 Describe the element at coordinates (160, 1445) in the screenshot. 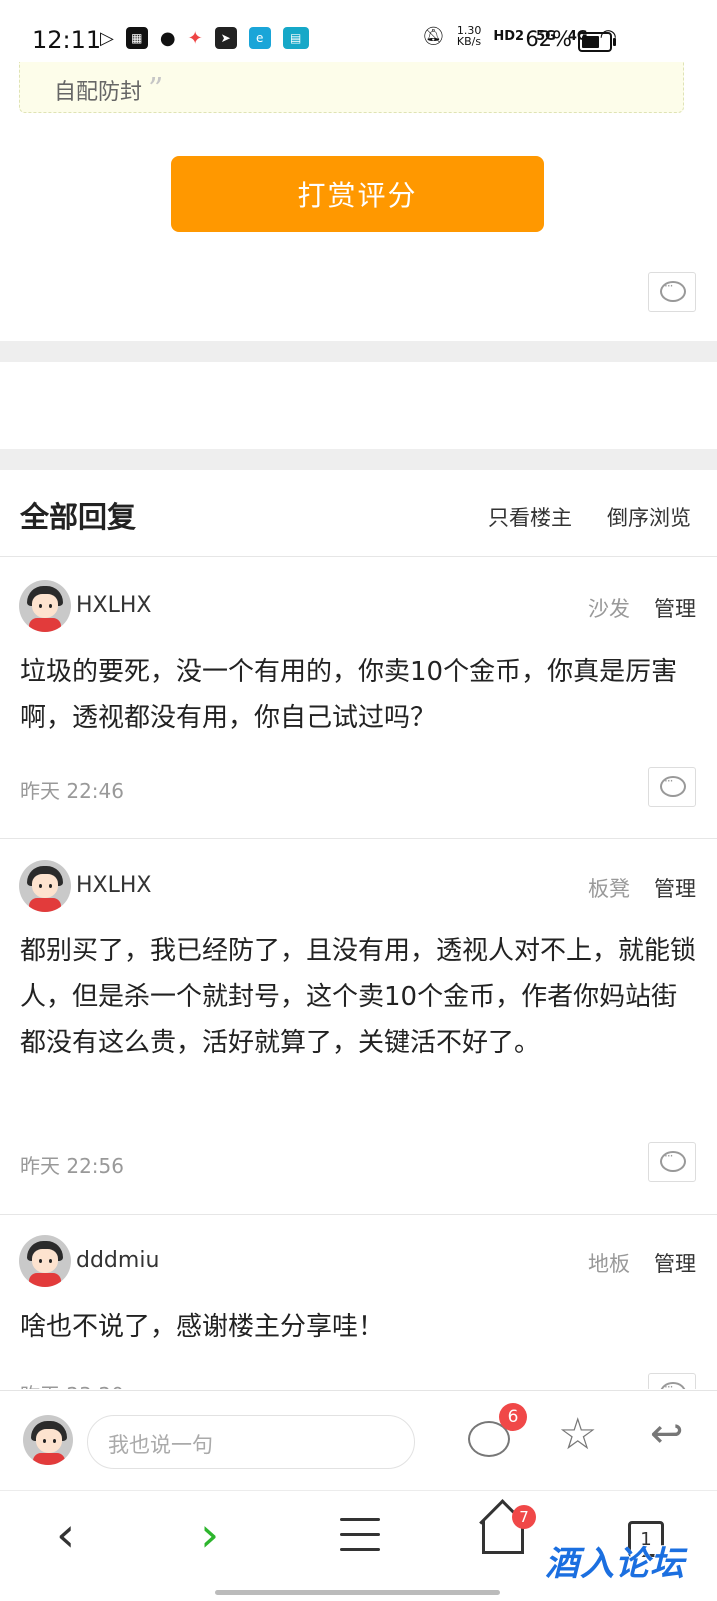

I see `reply-input-placeholder: 我也说一句` at that location.